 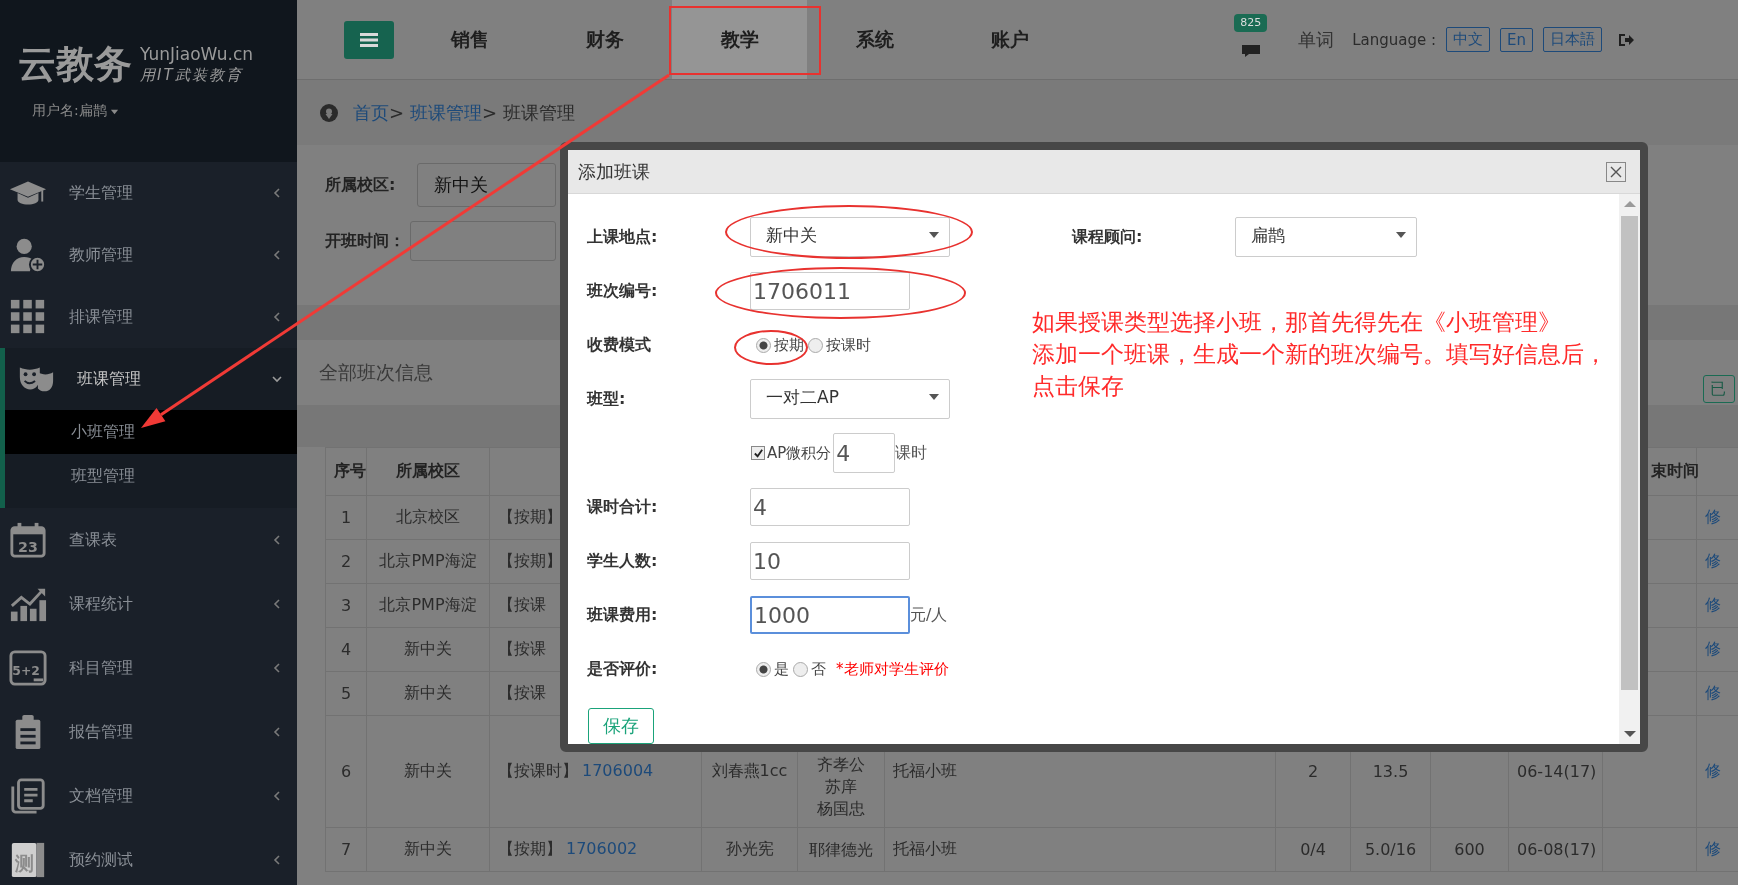 What do you see at coordinates (1394, 39) in the screenshot?
I see `language-label: Language :` at bounding box center [1394, 39].